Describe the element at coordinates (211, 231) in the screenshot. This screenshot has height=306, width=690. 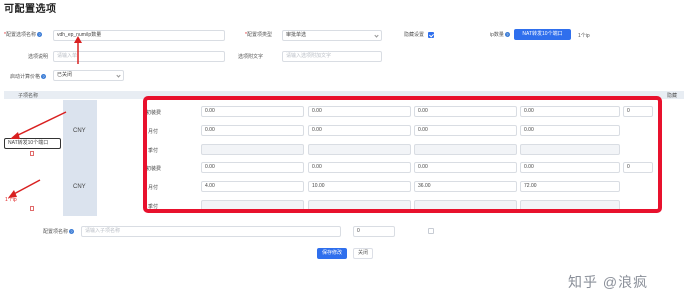
I see `add-row-name-input: 请输入子项名称` at that location.